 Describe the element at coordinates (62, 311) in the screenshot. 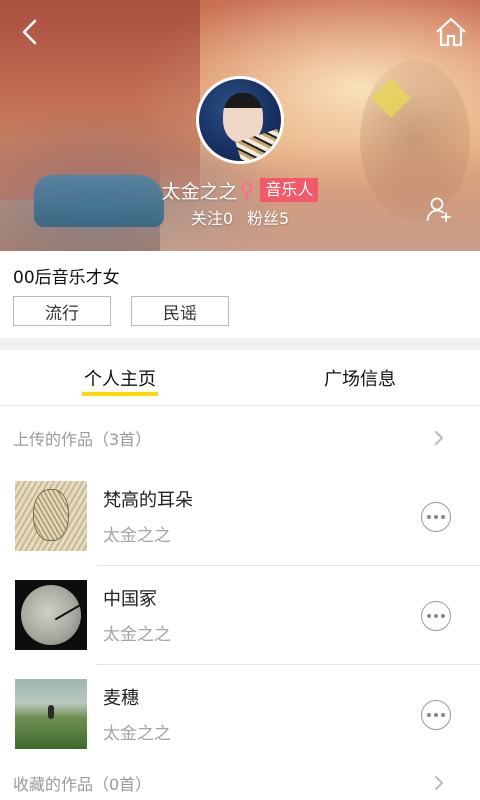

I see `genre-tag-pop: 流行` at that location.